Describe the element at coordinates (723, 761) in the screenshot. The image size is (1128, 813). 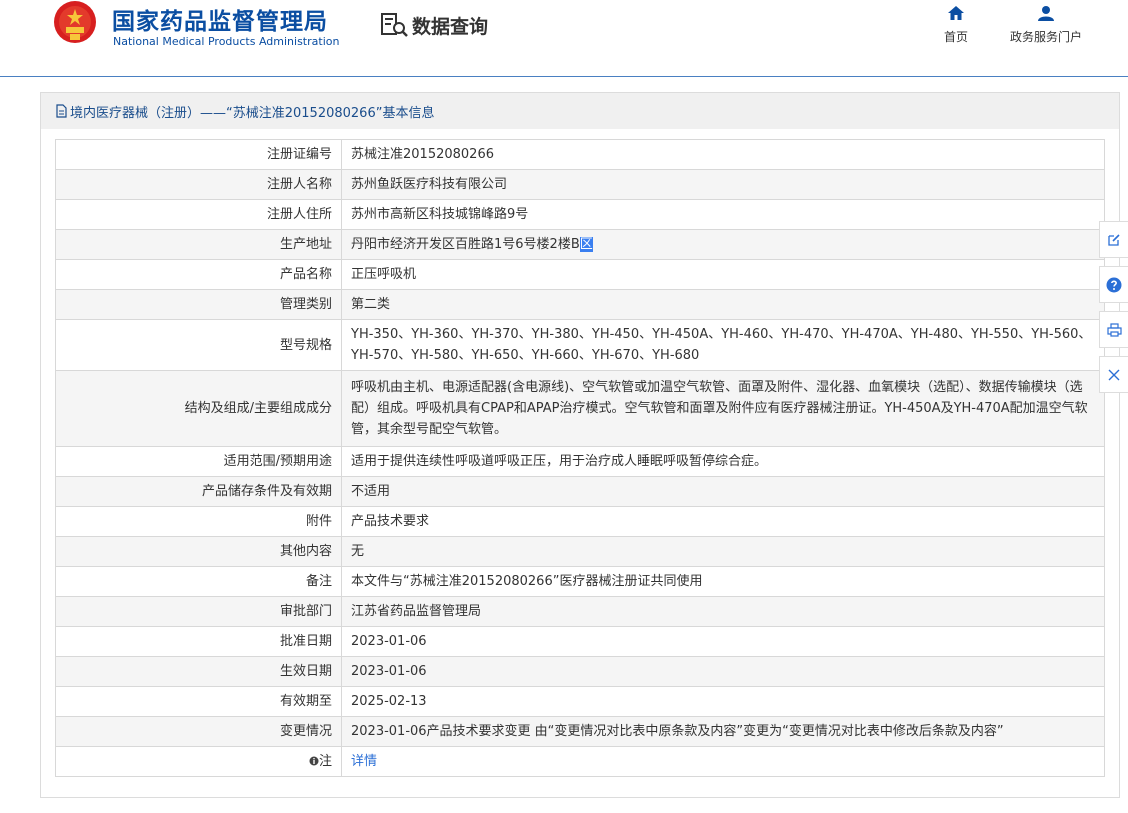
I see `row-value: 详情` at that location.